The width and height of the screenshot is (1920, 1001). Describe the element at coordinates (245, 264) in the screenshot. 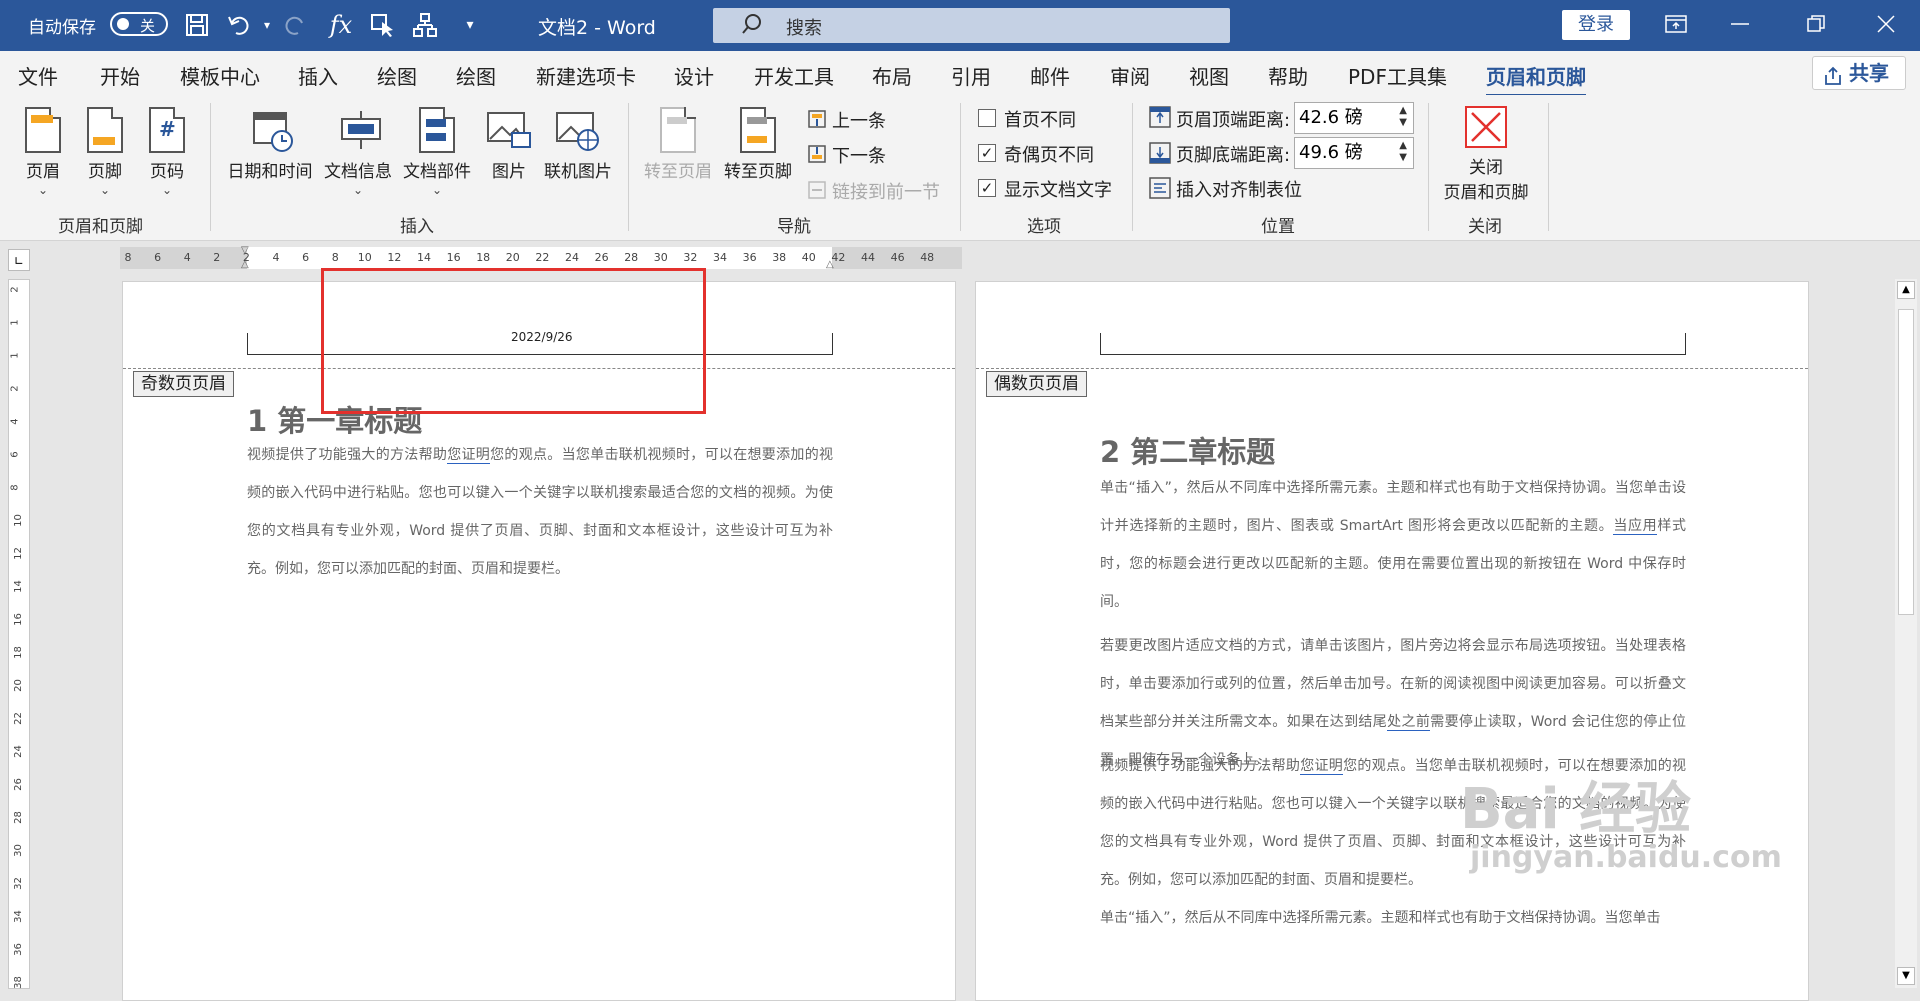

I see `left-indent-marker: △` at that location.